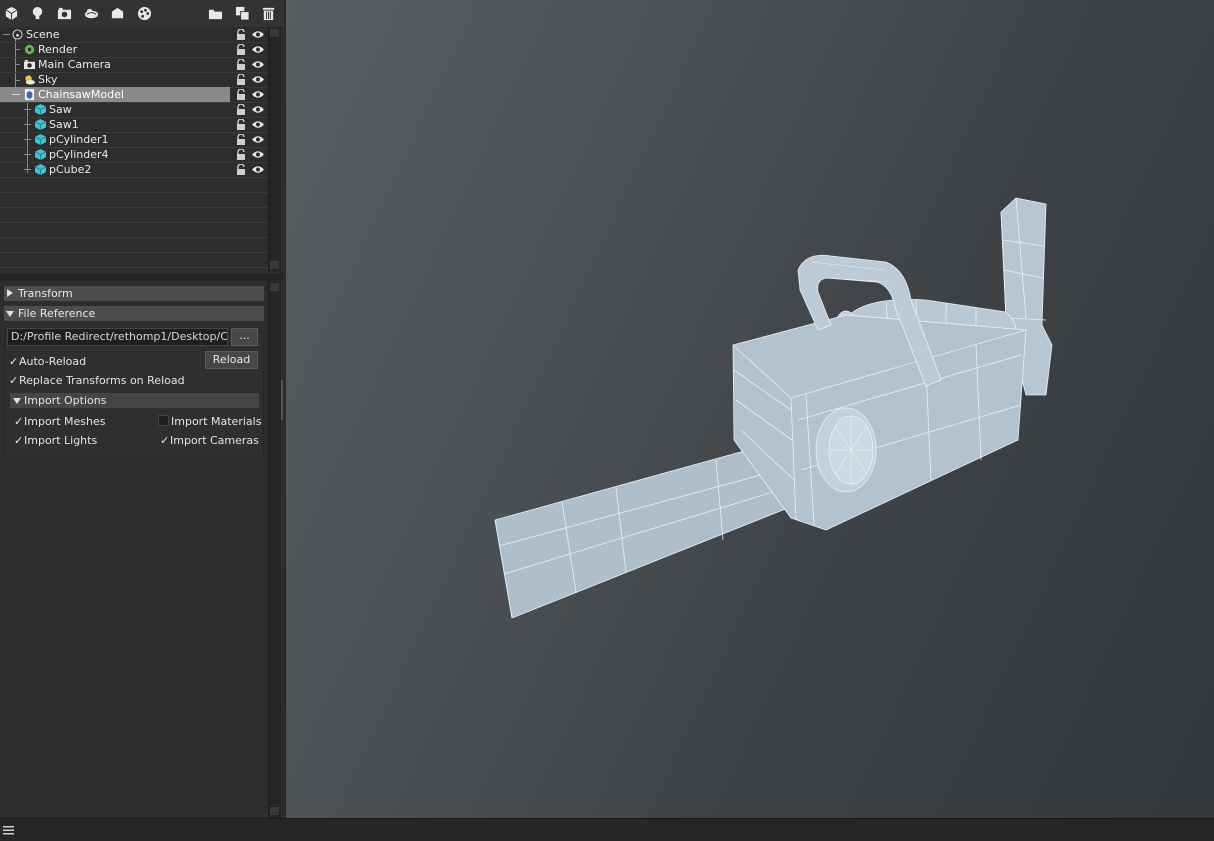  What do you see at coordinates (57, 313) in the screenshot?
I see `section-title: File Reference` at bounding box center [57, 313].